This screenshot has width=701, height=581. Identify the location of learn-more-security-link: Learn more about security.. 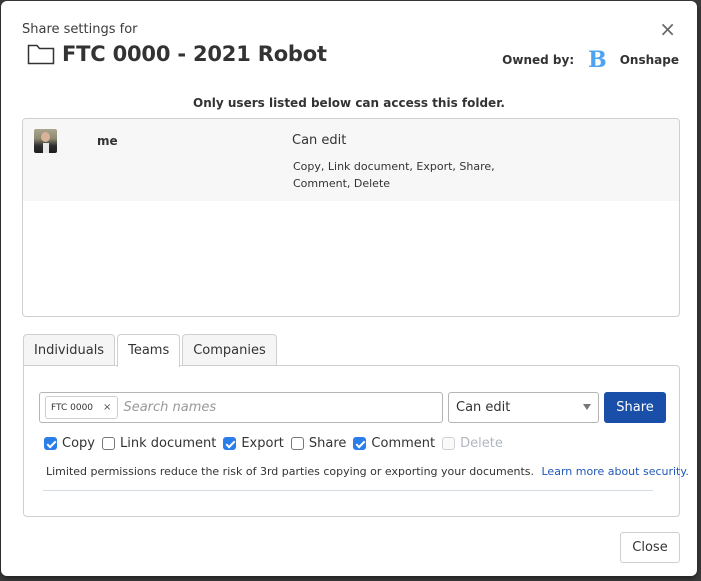
(615, 471).